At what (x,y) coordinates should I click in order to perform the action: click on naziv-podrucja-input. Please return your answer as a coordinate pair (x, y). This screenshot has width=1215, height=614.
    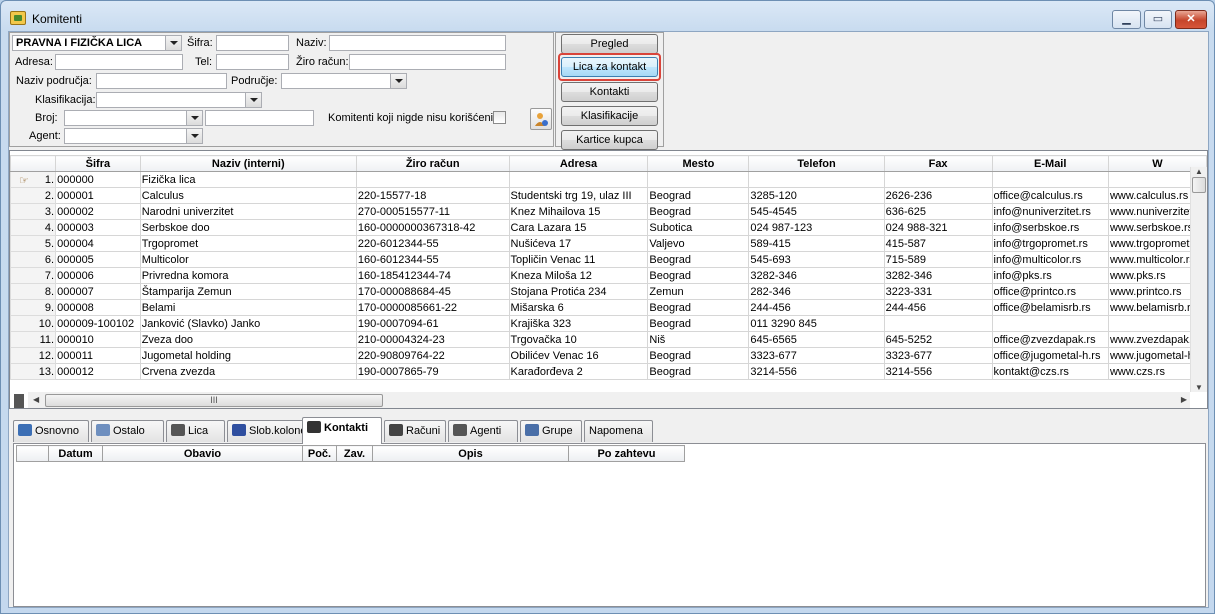
    Looking at the image, I should click on (161, 81).